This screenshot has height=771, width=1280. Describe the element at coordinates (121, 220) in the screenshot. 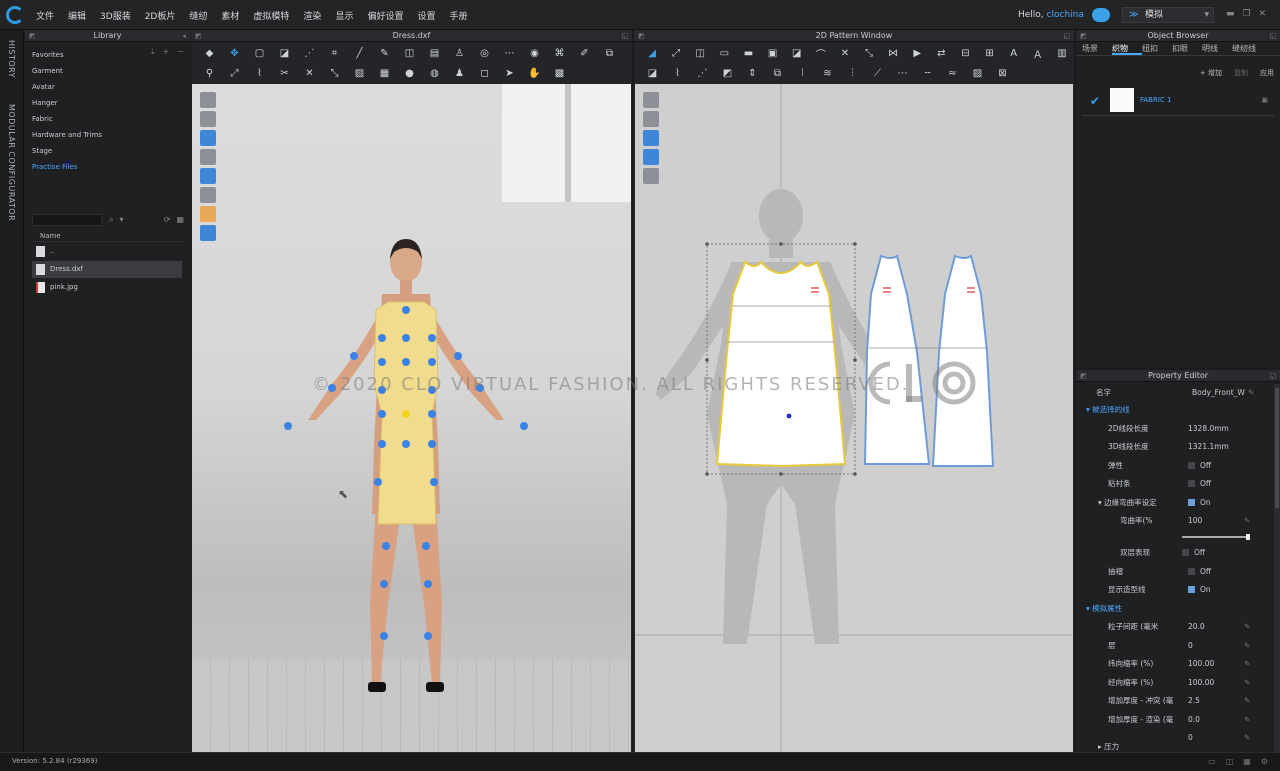

I see `dropdown-icon: ▾` at that location.